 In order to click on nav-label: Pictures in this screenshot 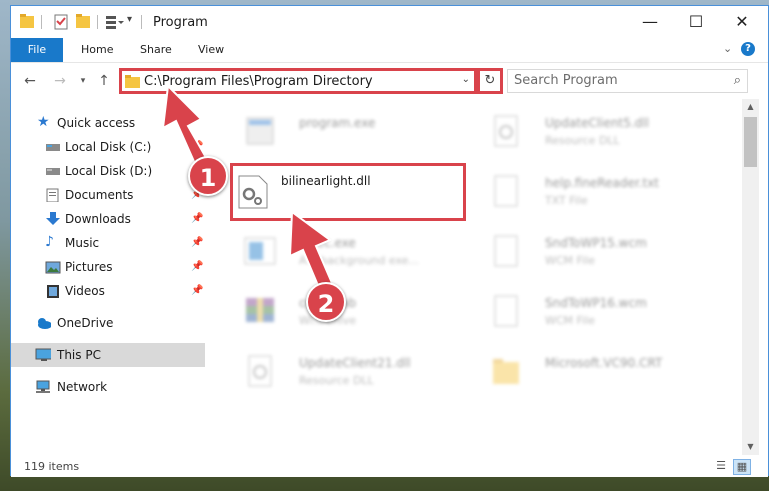, I will do `click(89, 267)`.